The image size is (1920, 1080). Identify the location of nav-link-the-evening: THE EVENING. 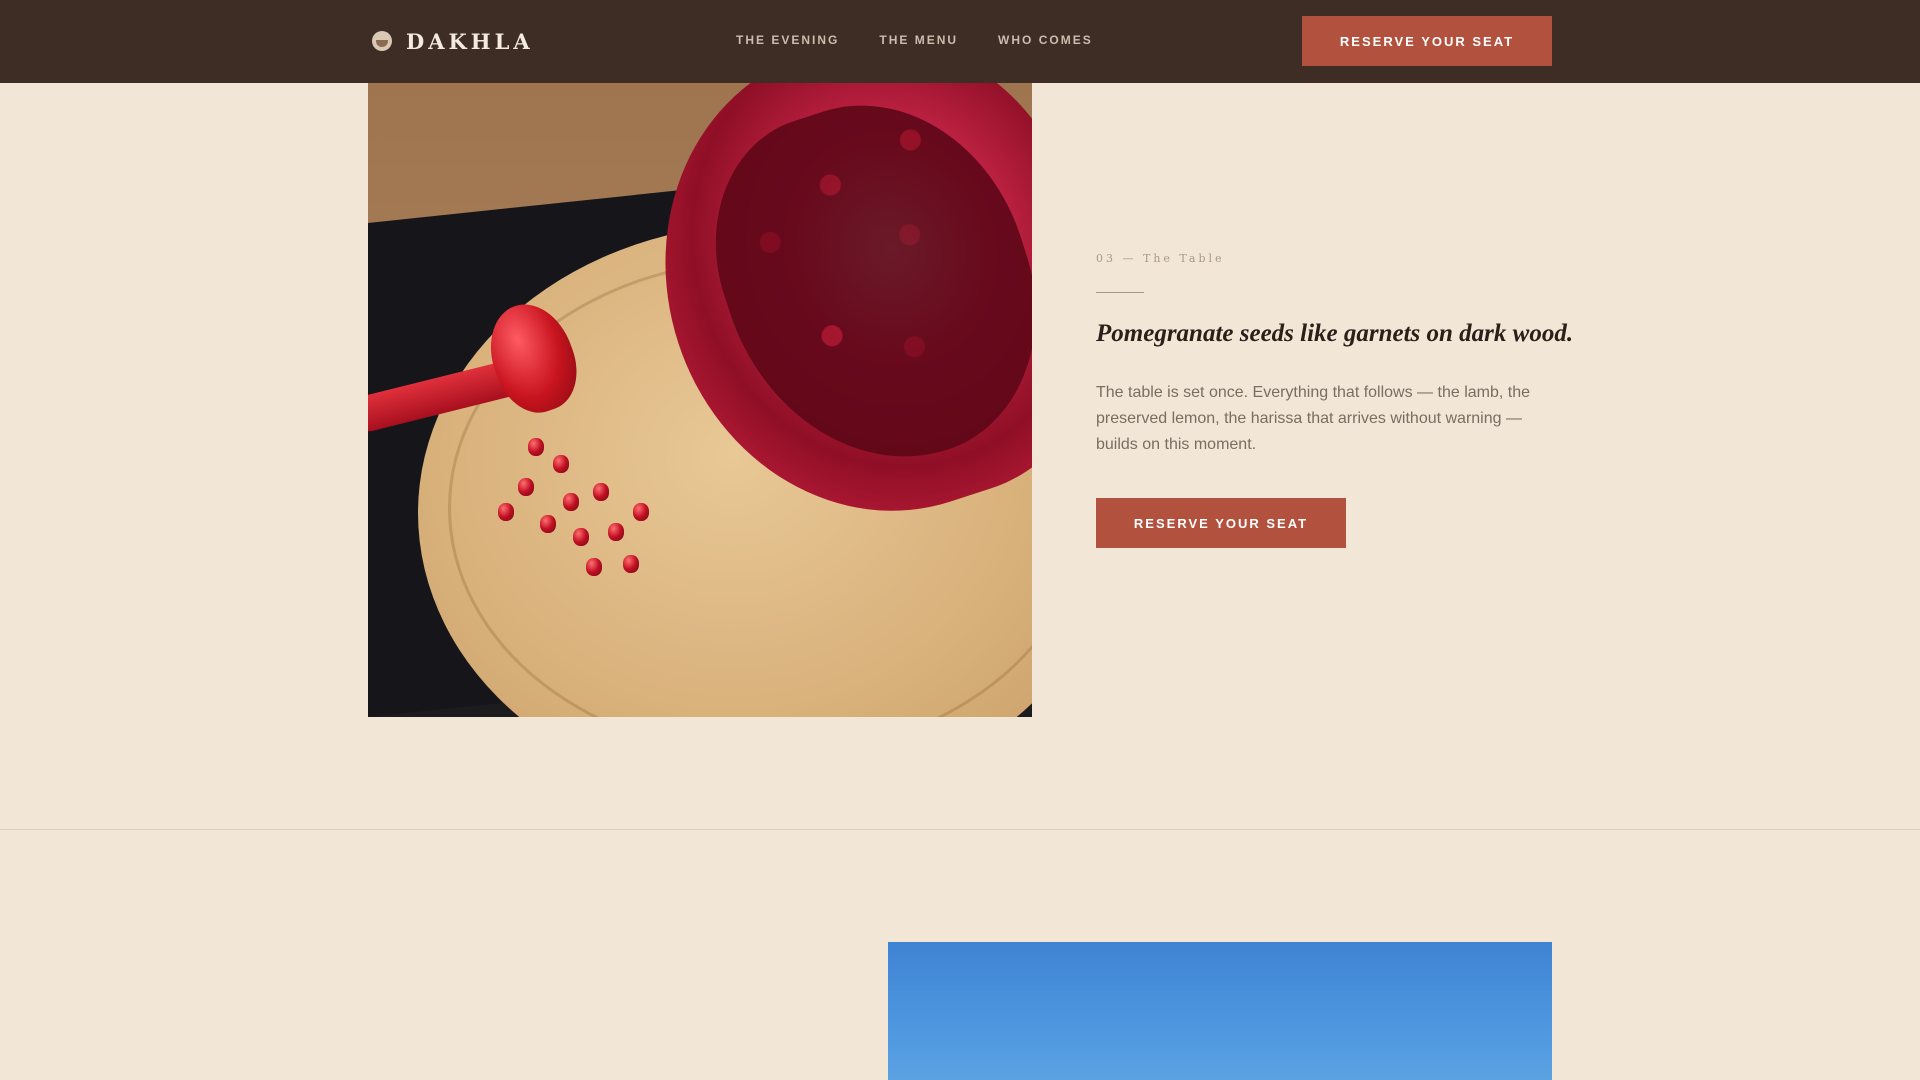
(787, 40).